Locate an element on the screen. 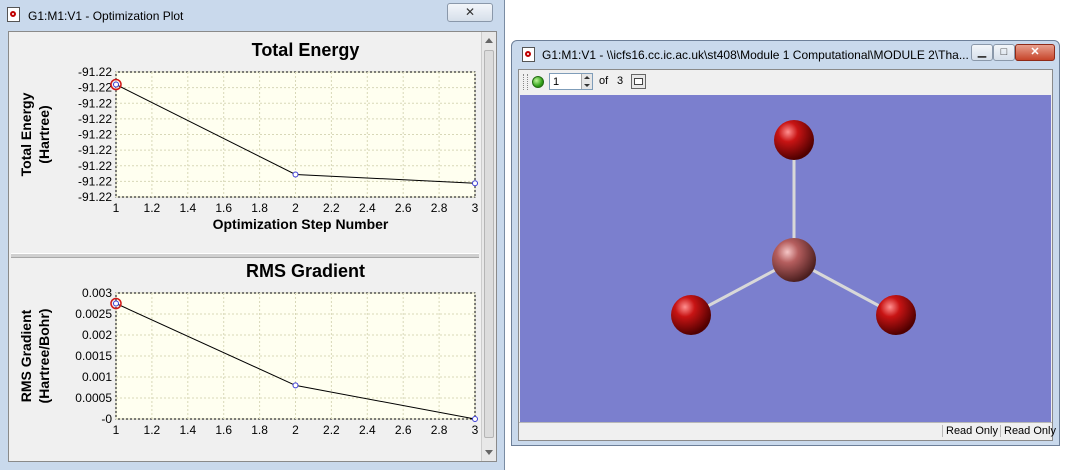 This screenshot has height=470, width=1088. minimize-button: ▁ is located at coordinates (982, 52).